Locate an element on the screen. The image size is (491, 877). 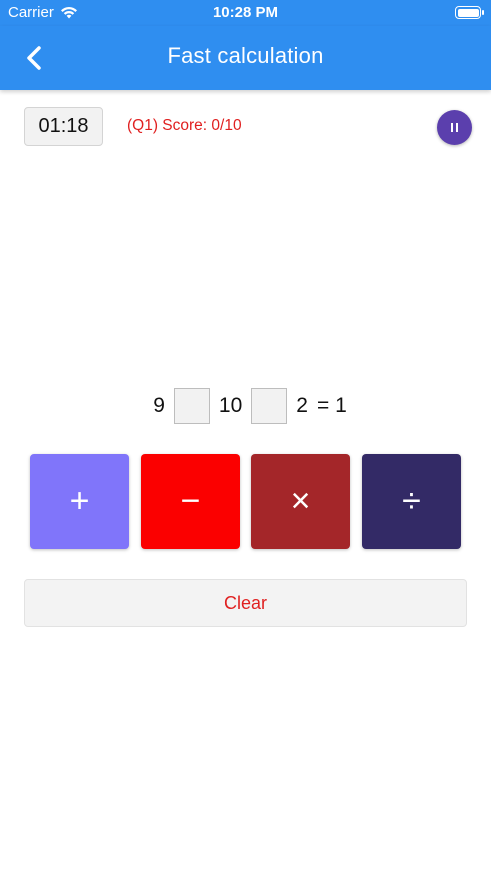
divide-label: ÷ is located at coordinates (411, 501).